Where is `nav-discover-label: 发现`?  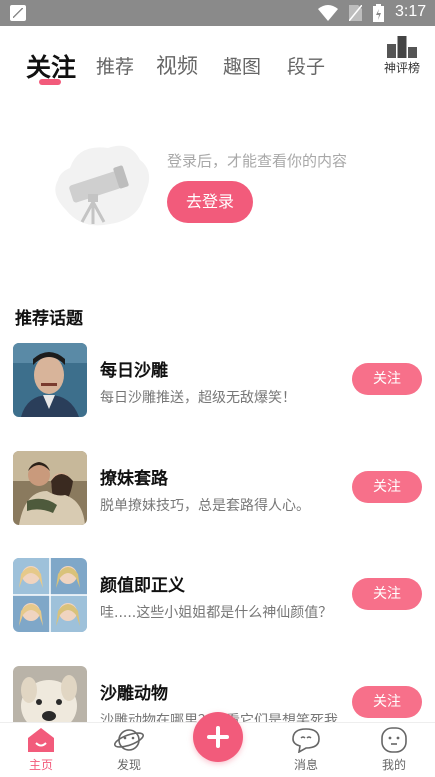 nav-discover-label: 发现 is located at coordinates (128, 765).